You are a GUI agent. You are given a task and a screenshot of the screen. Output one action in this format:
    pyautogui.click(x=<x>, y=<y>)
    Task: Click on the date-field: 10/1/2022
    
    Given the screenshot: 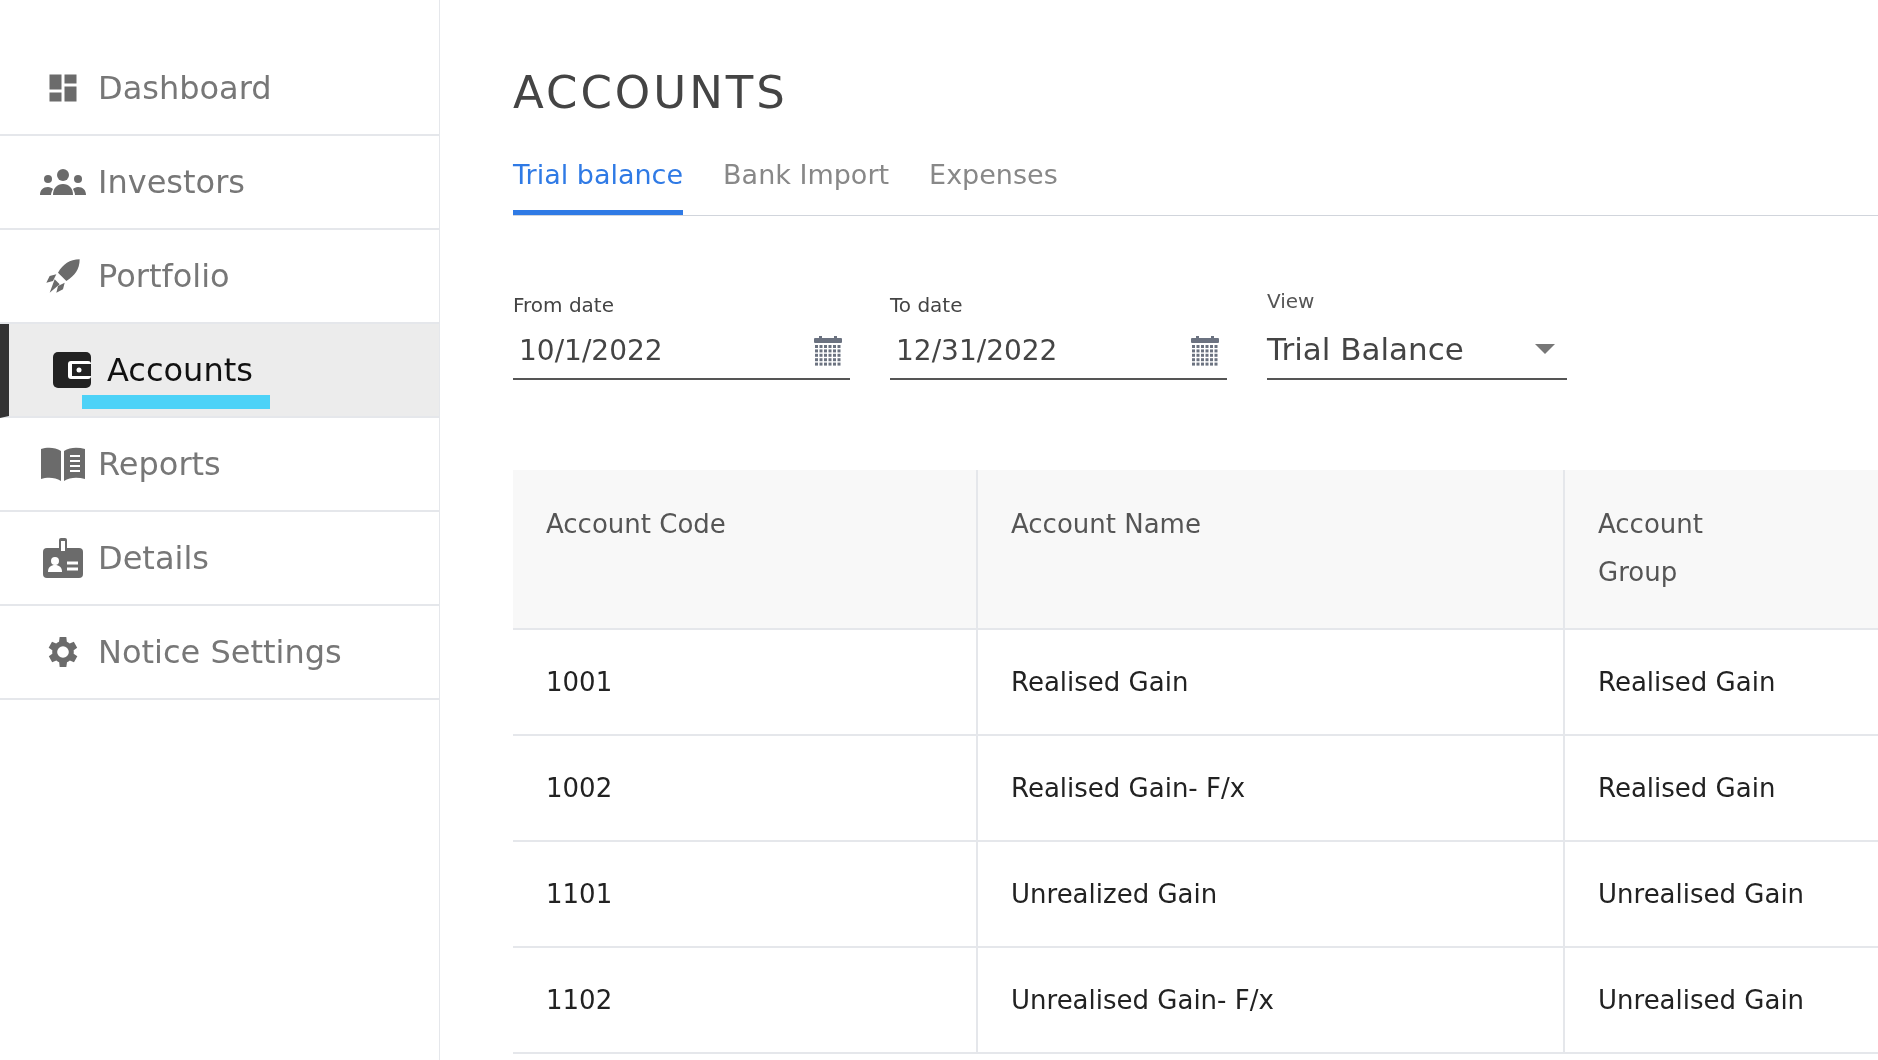 What is the action you would take?
    pyautogui.click(x=681, y=355)
    